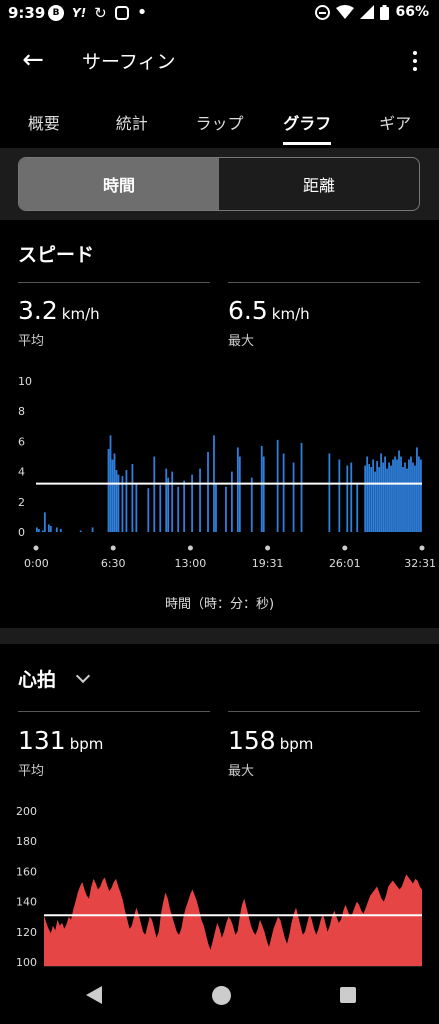 This screenshot has height=1024, width=439. I want to click on x-tick-label: 13:00, so click(191, 563).